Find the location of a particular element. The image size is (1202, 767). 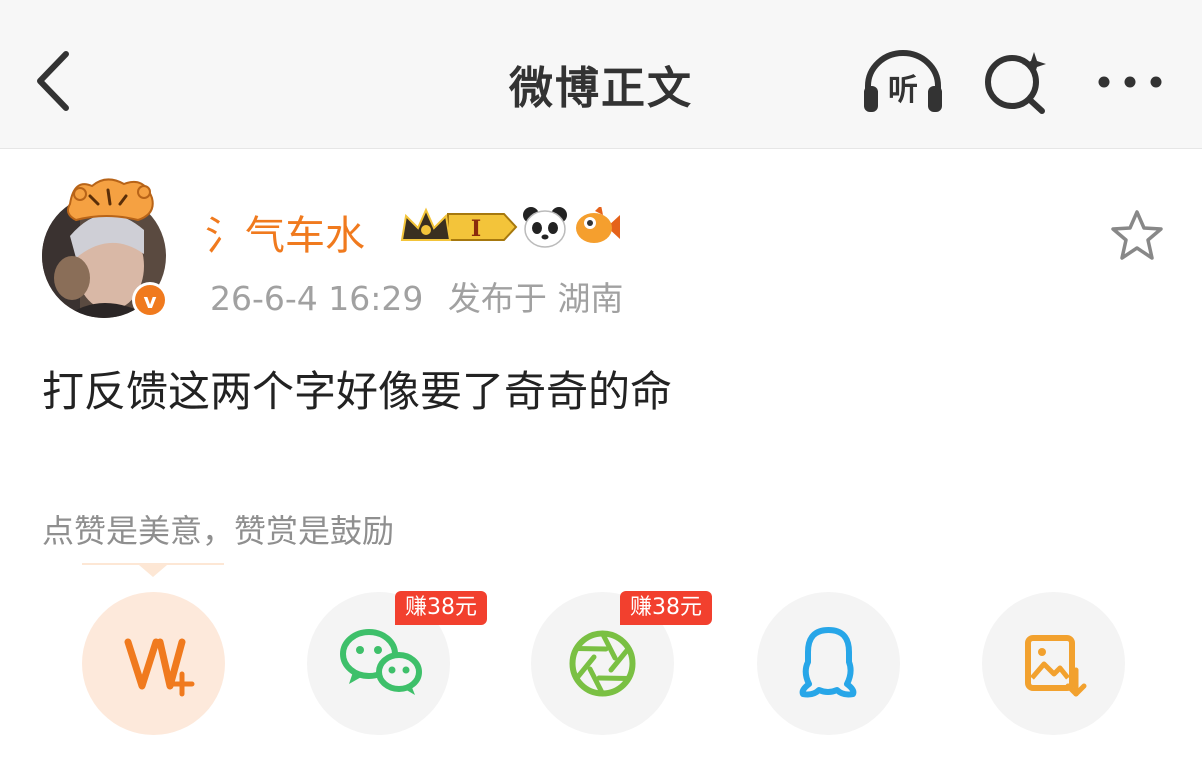

save-image-button is located at coordinates (1053, 663).